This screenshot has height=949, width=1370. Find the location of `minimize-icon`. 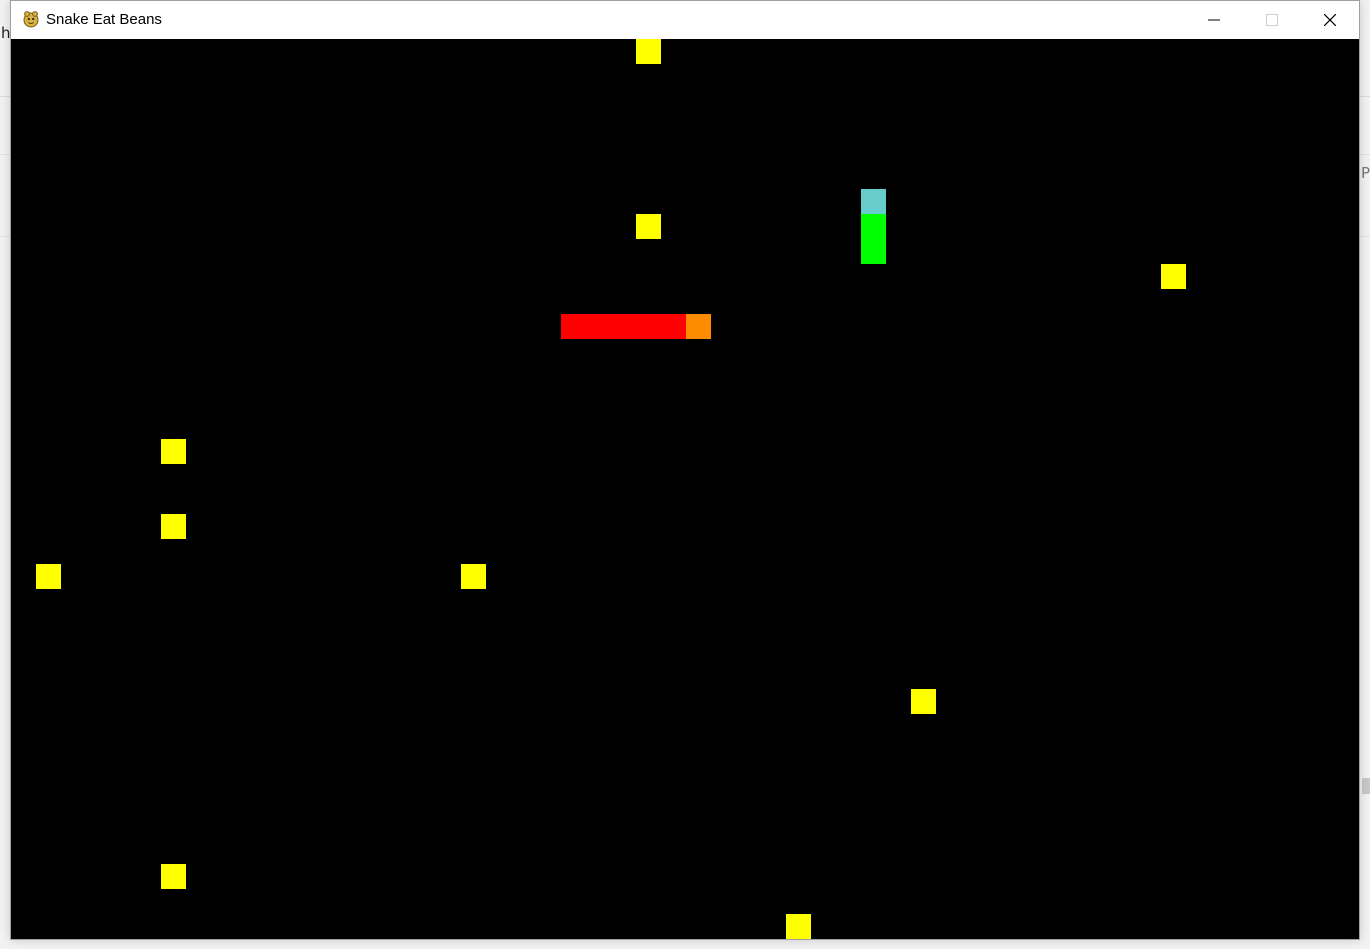

minimize-icon is located at coordinates (1214, 20).